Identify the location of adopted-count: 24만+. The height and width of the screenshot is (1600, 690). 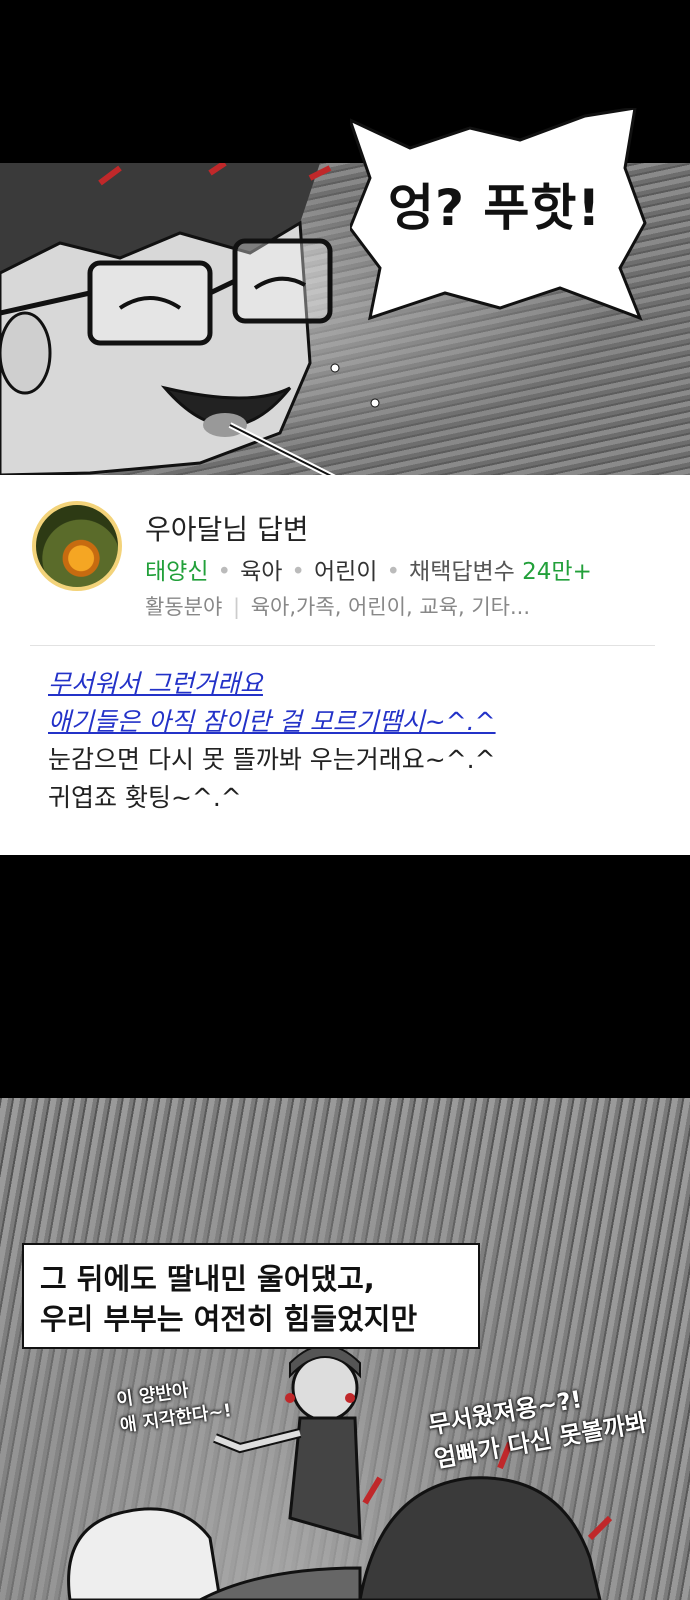
(557, 572).